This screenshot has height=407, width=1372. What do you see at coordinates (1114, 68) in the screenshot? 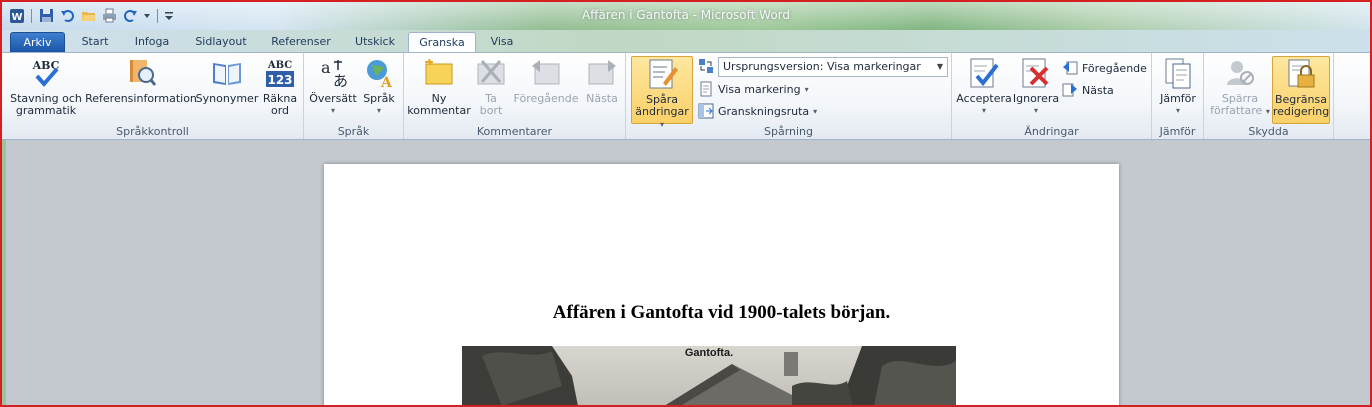
I see `previous-change-label: Föregående` at bounding box center [1114, 68].